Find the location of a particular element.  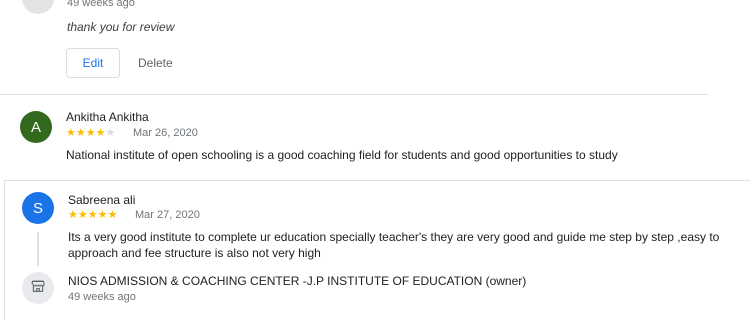

store-icon is located at coordinates (38, 288).